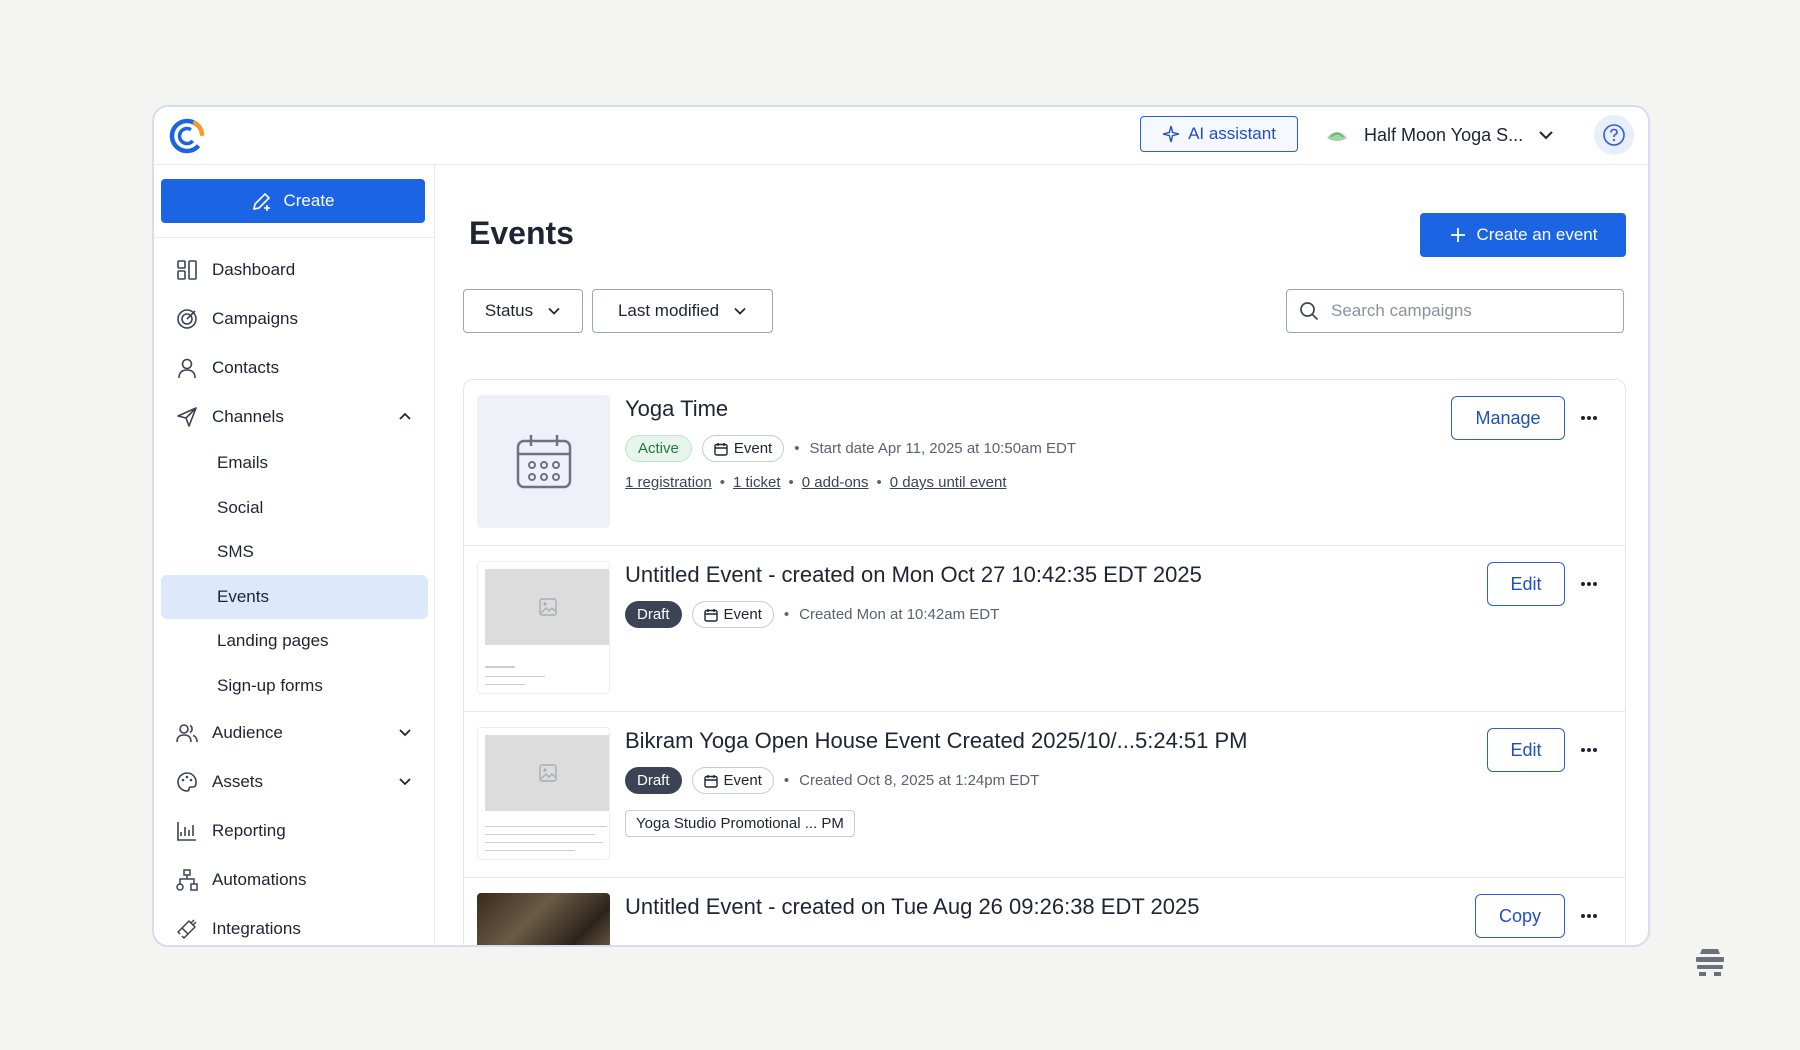 This screenshot has height=1050, width=1800. Describe the element at coordinates (240, 507) in the screenshot. I see `sidebar-subitem-label: Social` at that location.